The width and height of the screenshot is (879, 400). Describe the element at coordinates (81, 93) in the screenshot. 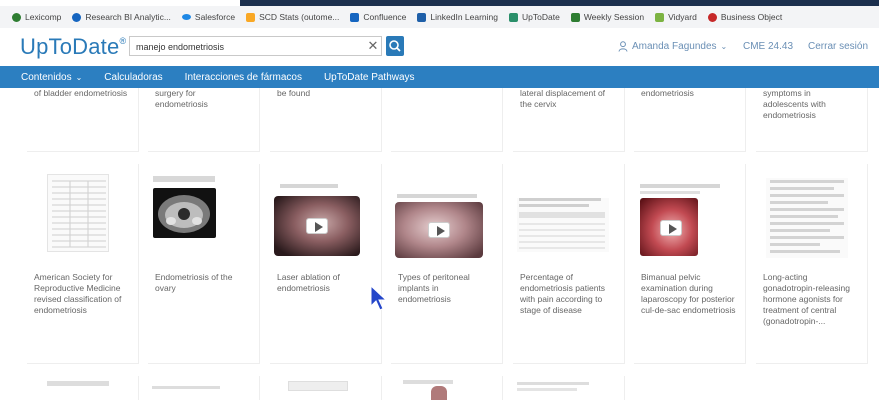

I see `graphic-caption: of bladder endometriosis` at that location.